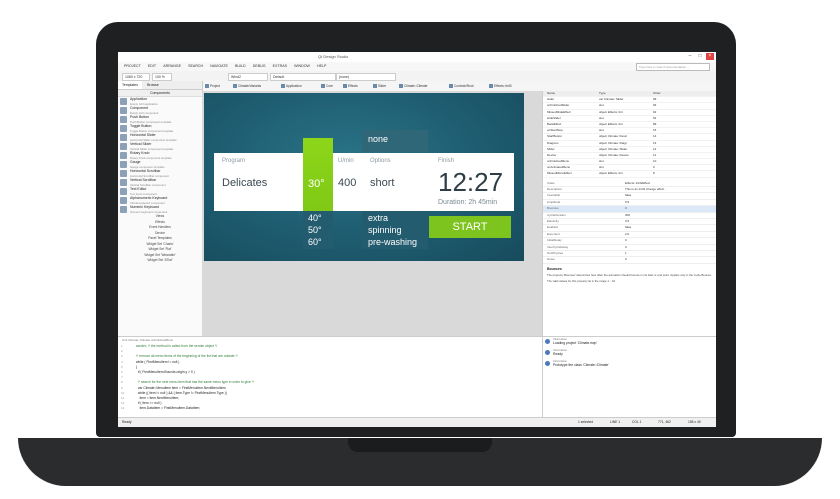  Describe the element at coordinates (219, 66) in the screenshot. I see `menu-navigate: NAVIGATE` at that location.